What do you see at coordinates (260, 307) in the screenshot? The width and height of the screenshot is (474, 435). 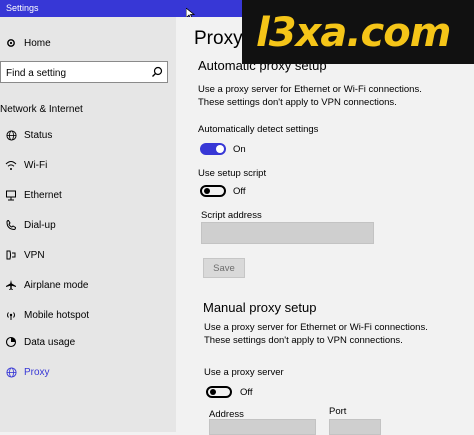 I see `manual-proxy-heading: Manual proxy setup` at bounding box center [260, 307].